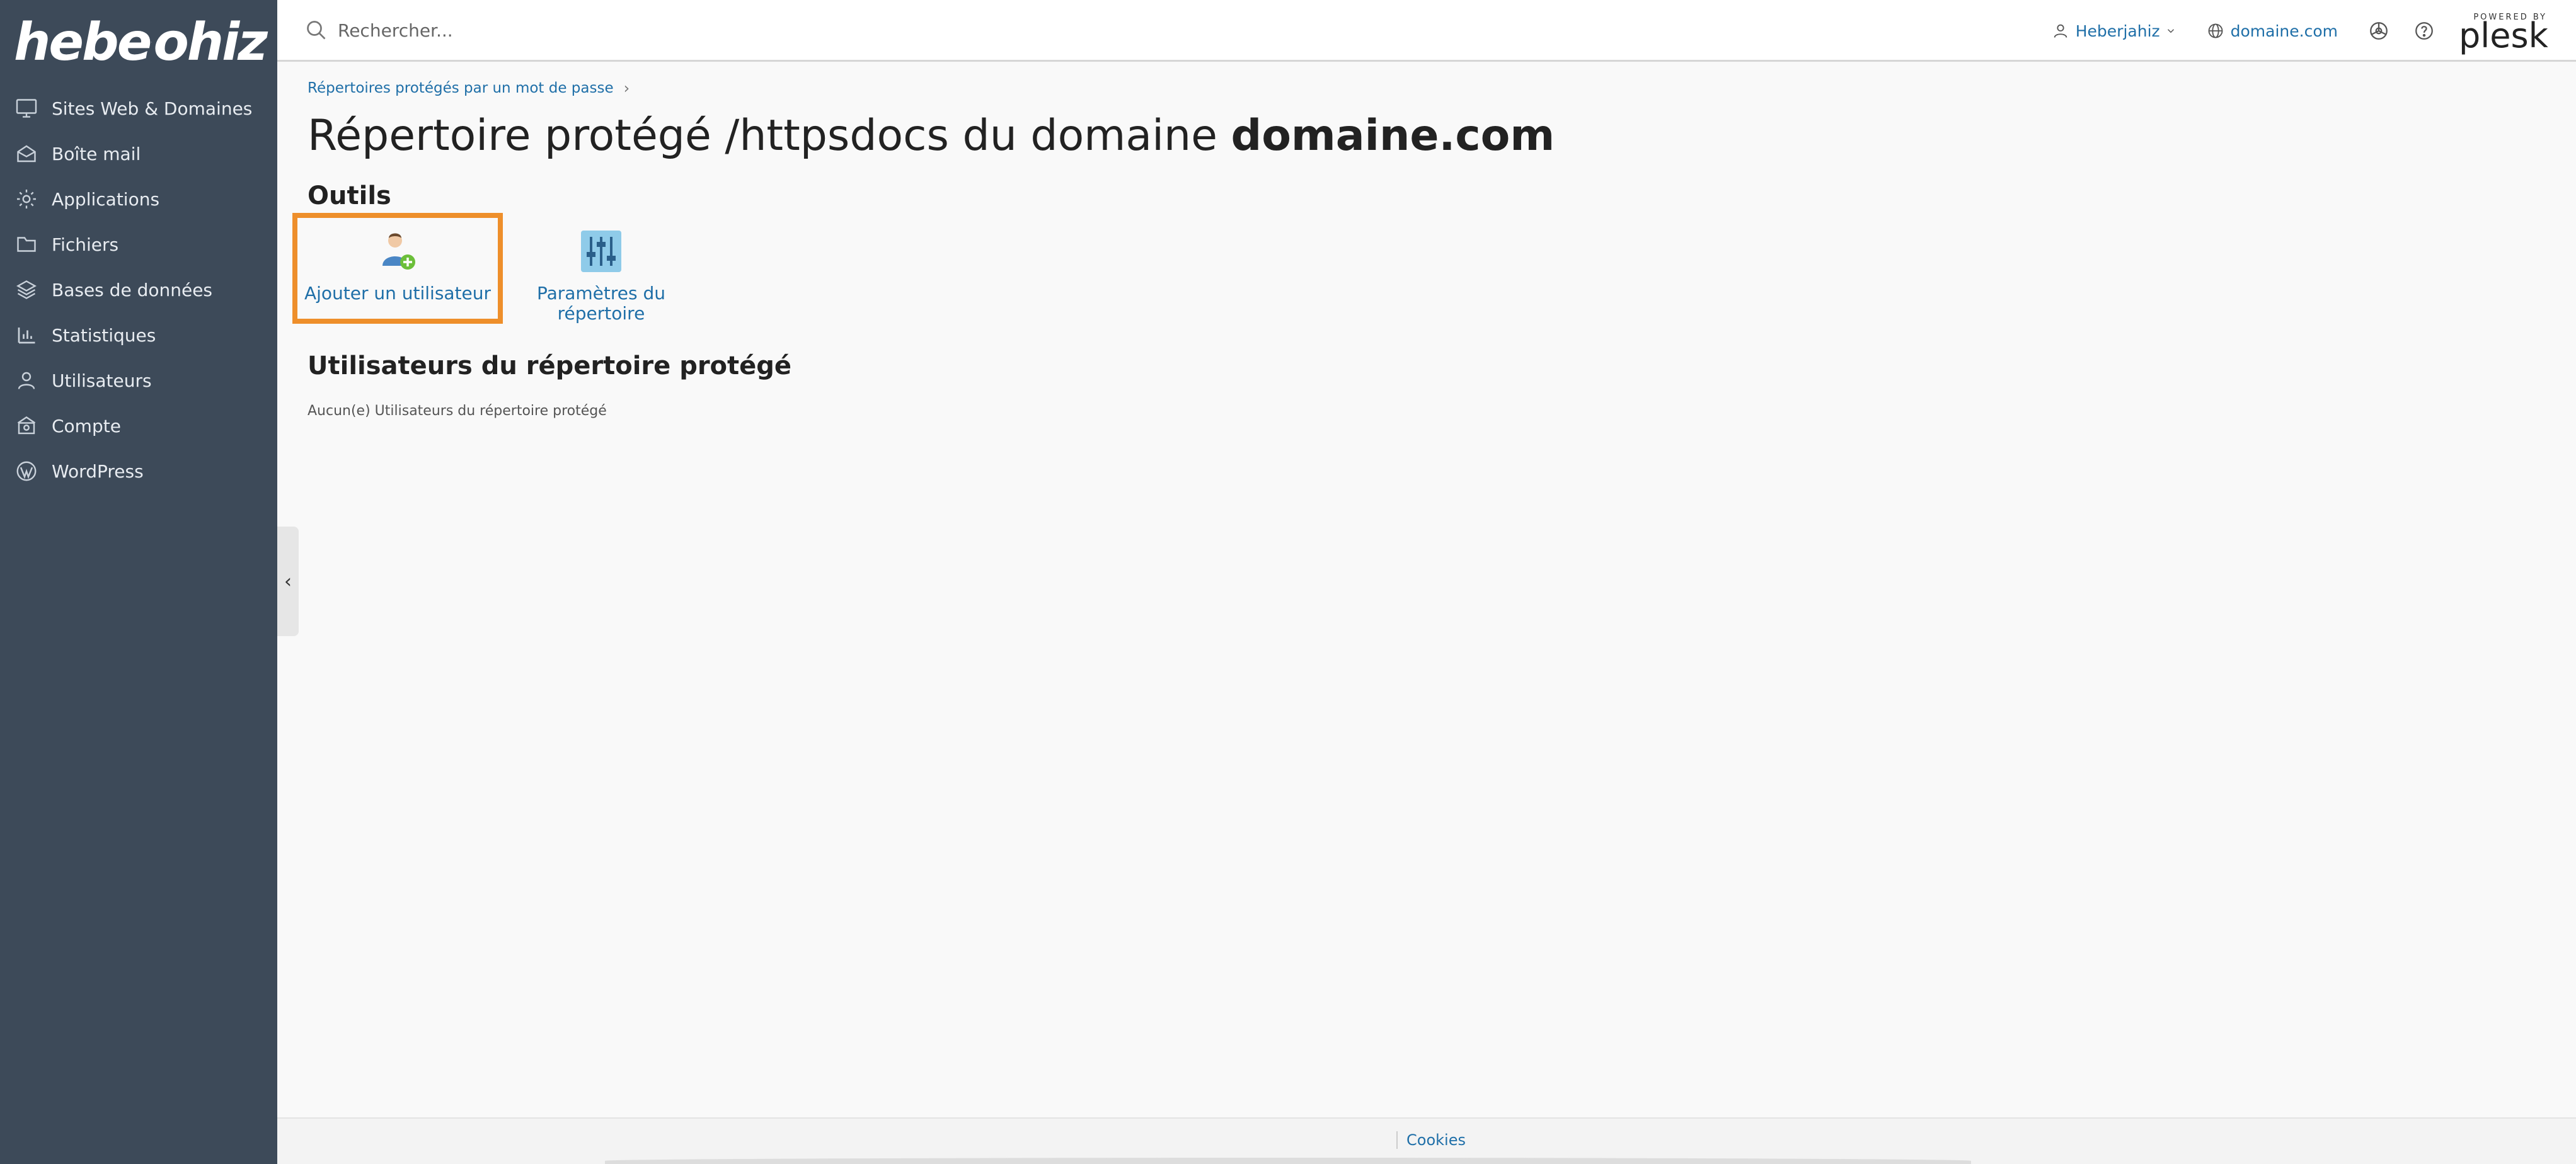  I want to click on extensions-button, so click(2378, 31).